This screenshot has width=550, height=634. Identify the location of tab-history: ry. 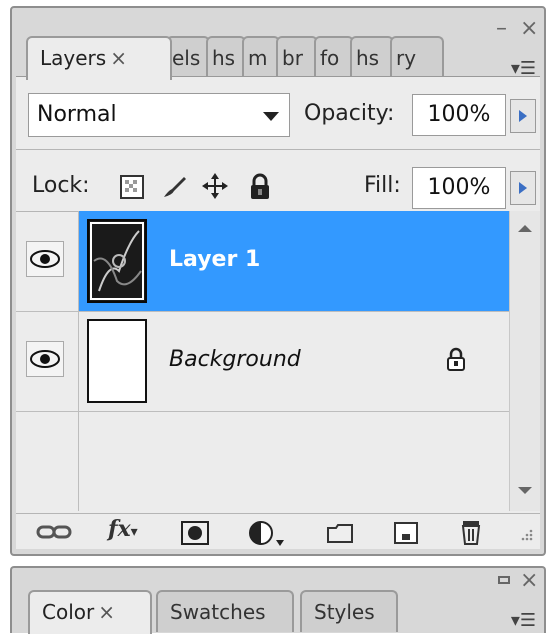
(417, 57).